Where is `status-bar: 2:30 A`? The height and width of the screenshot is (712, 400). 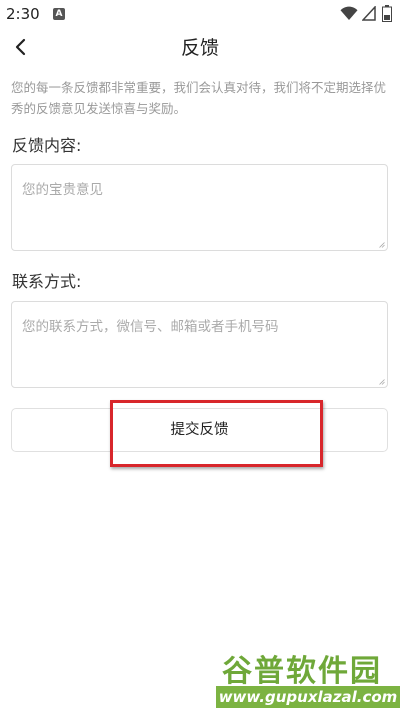
status-bar: 2:30 A is located at coordinates (200, 14).